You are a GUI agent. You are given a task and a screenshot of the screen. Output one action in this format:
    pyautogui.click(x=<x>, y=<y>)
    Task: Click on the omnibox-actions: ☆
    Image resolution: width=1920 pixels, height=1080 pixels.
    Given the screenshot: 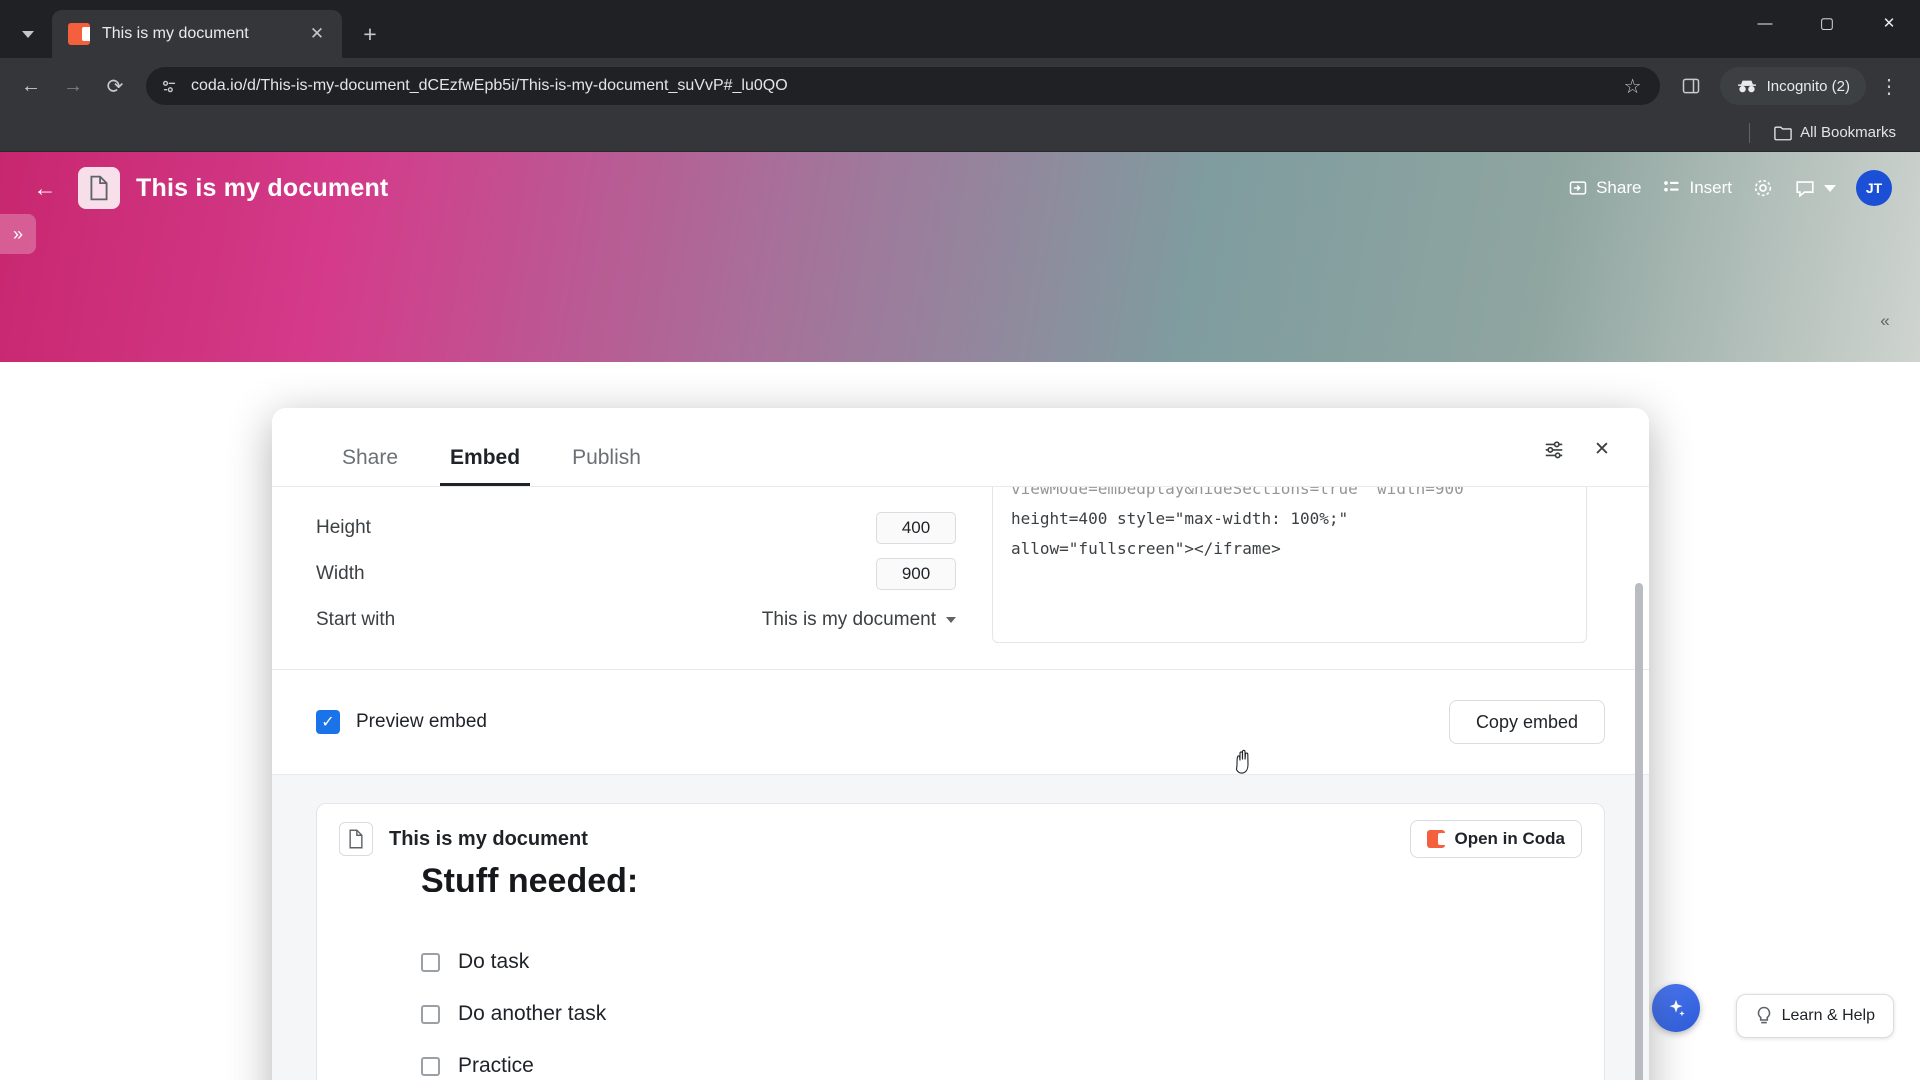 What is the action you would take?
    pyautogui.click(x=1633, y=86)
    